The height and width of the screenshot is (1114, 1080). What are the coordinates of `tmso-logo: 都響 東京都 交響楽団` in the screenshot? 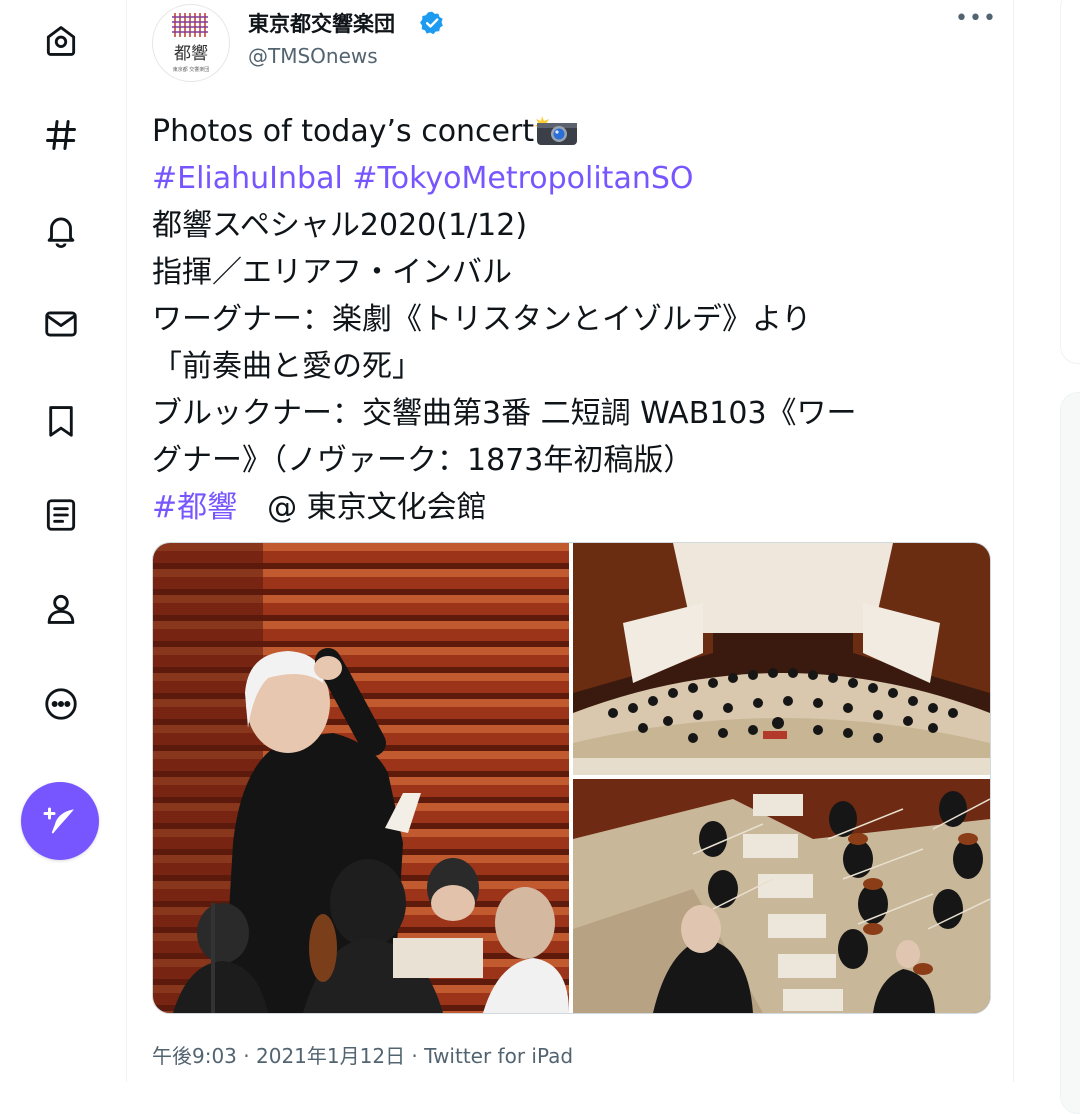 It's located at (191, 43).